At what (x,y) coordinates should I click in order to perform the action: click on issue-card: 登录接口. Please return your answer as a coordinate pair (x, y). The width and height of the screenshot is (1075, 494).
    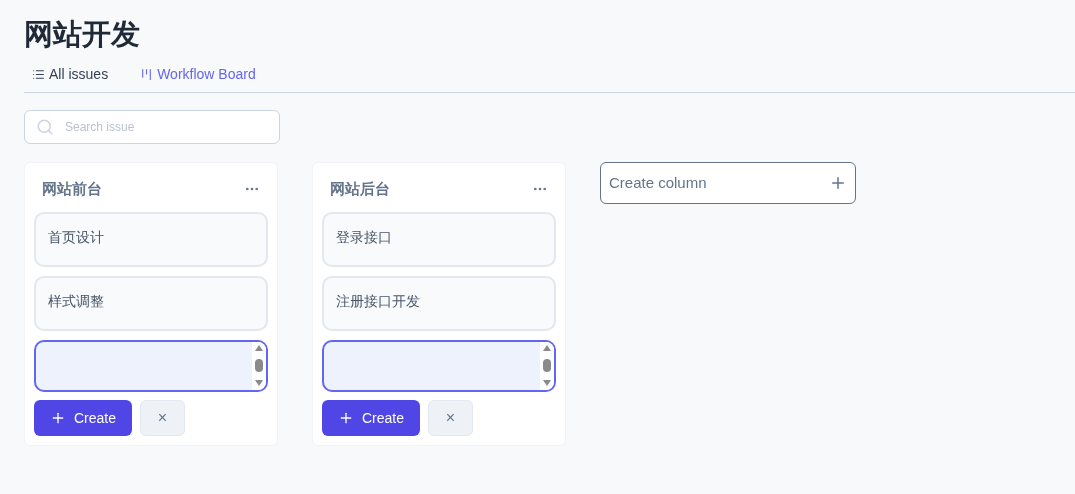
    Looking at the image, I should click on (439, 239).